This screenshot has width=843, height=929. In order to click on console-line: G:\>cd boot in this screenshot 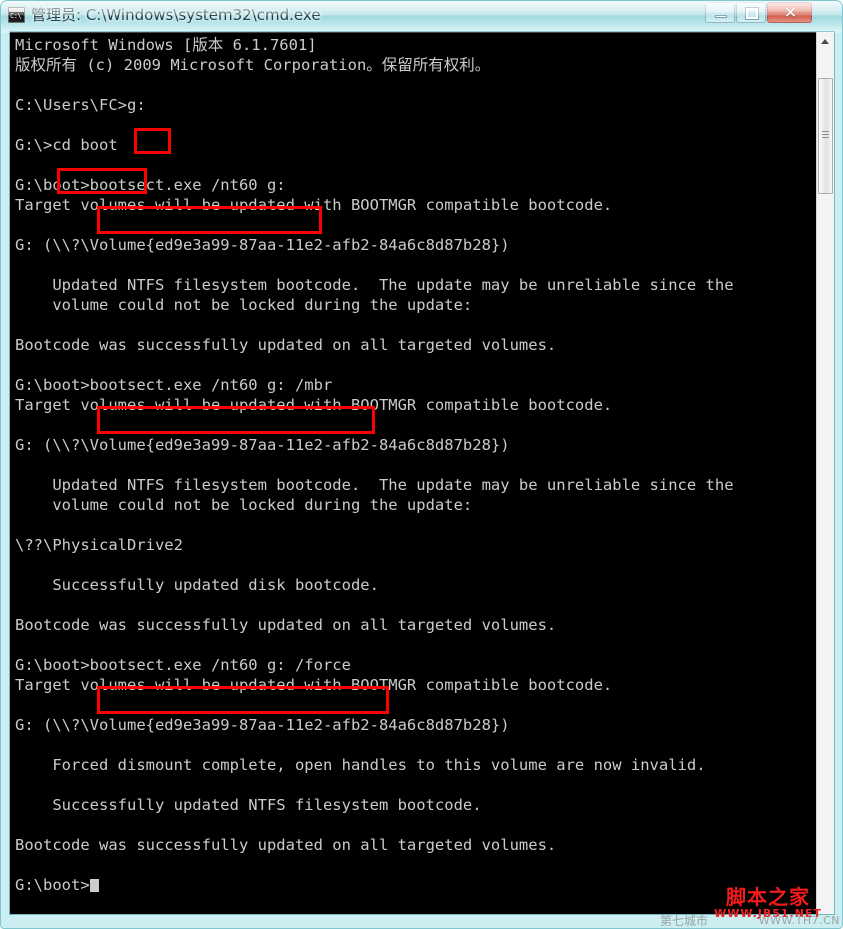, I will do `click(66, 145)`.